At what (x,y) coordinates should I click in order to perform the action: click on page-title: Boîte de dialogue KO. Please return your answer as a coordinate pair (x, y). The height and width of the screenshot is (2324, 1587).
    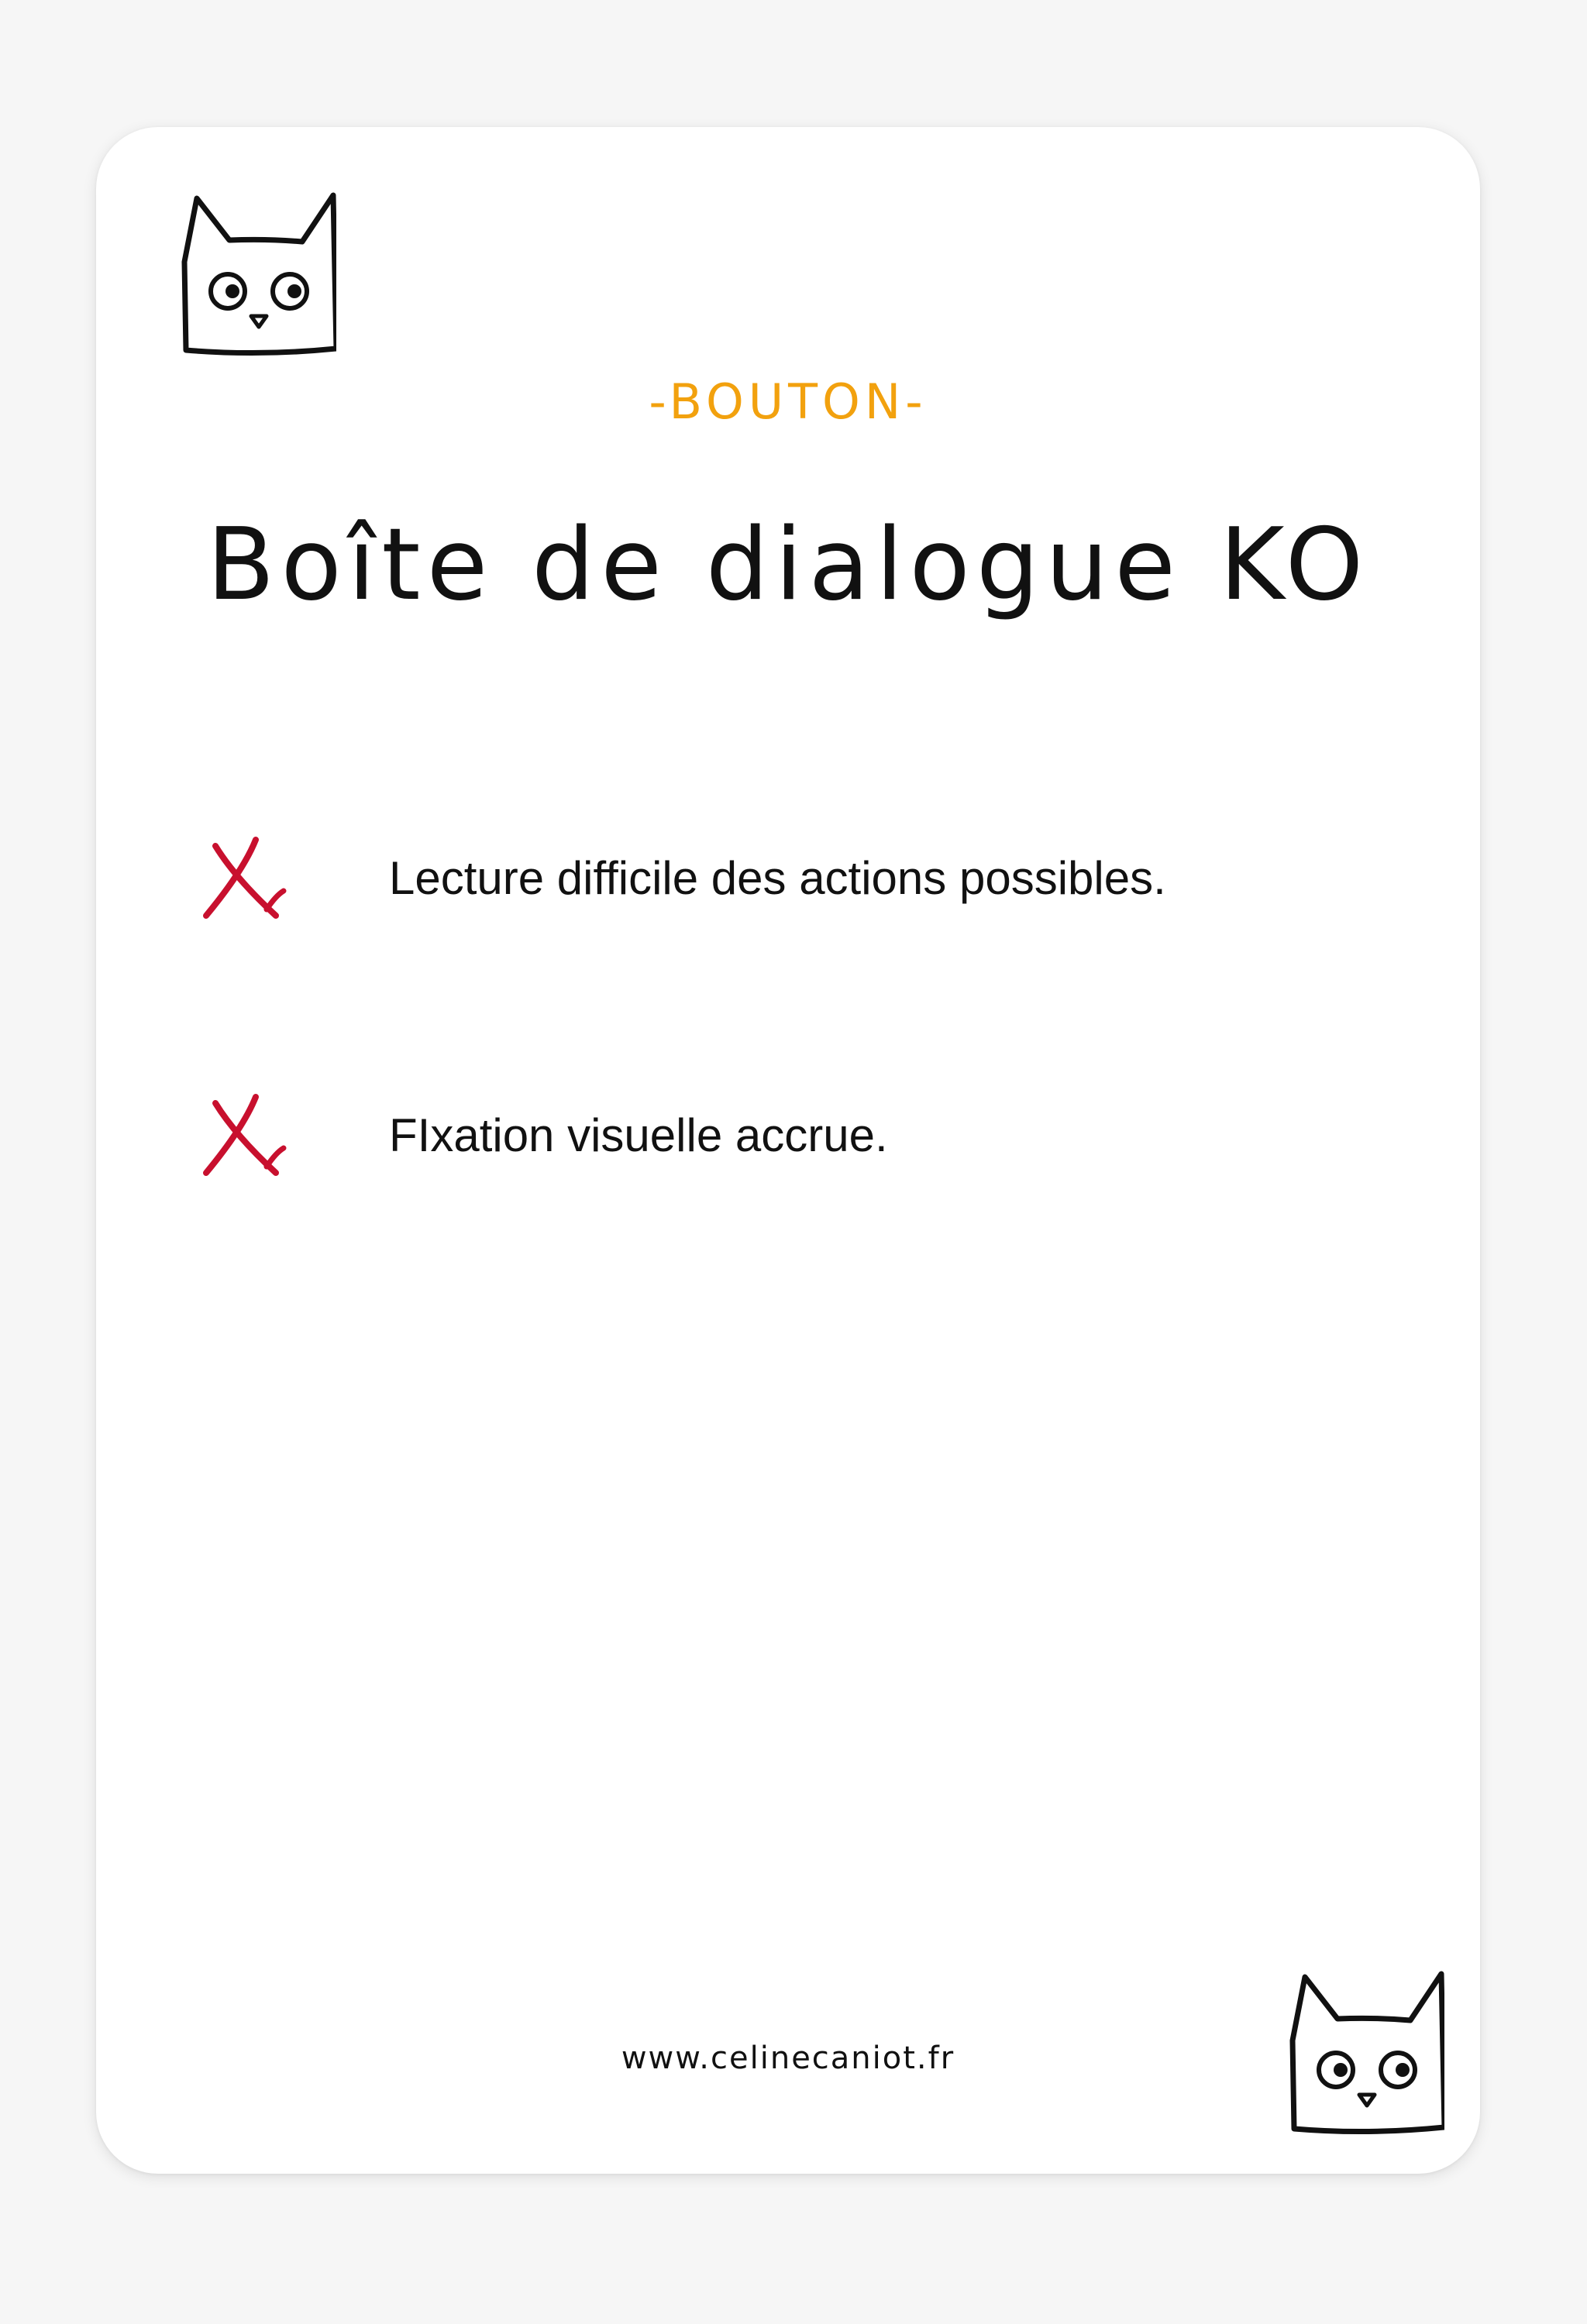
    Looking at the image, I should click on (788, 565).